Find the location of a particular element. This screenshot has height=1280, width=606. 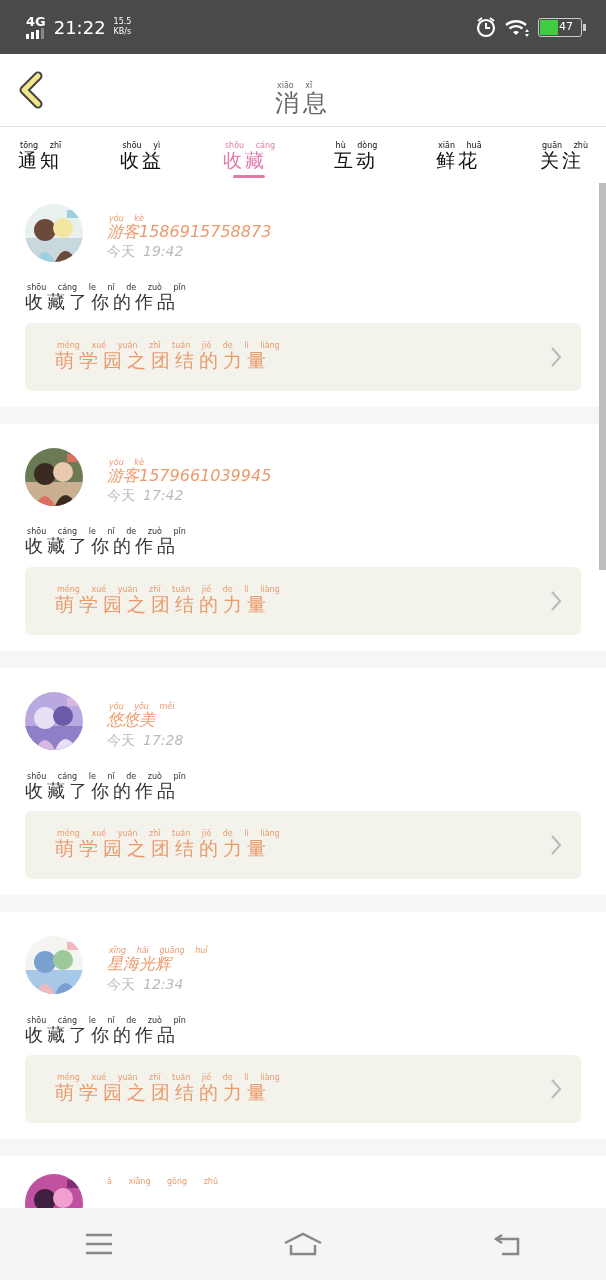

network-speed: 15.5 is located at coordinates (122, 21).